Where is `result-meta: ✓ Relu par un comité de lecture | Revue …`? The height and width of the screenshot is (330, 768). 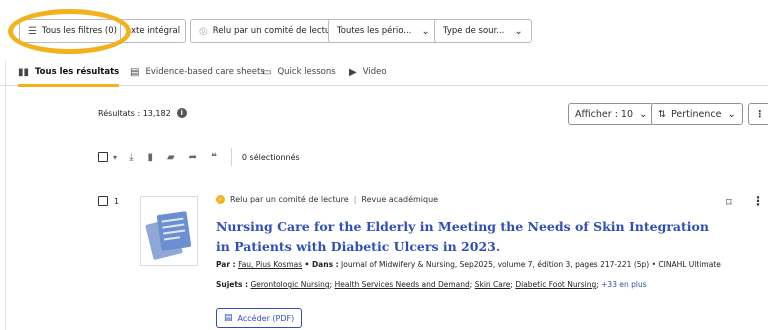 result-meta: ✓ Relu par un comité de lecture | Revue … is located at coordinates (327, 199).